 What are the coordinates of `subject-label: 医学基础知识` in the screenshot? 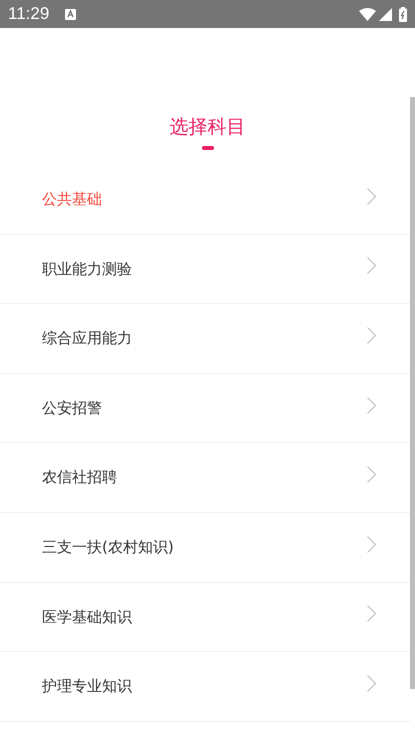 It's located at (87, 617).